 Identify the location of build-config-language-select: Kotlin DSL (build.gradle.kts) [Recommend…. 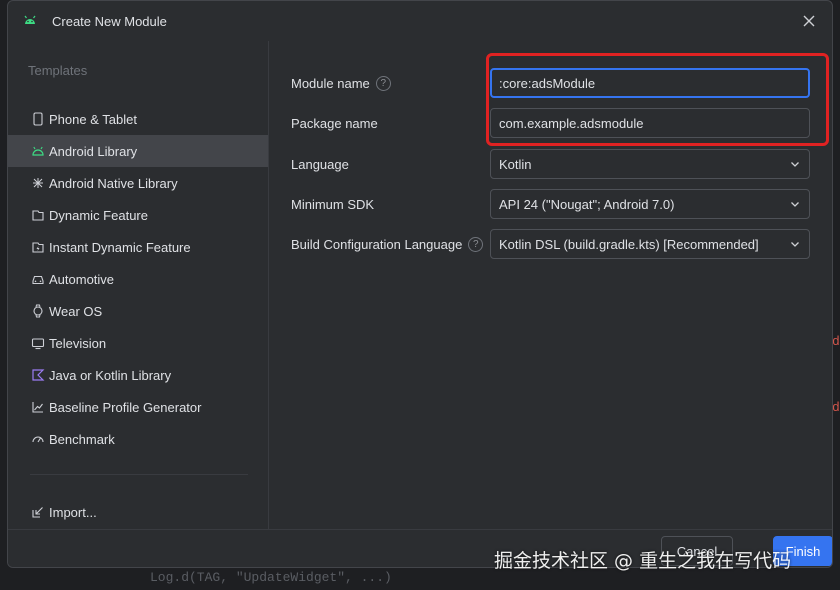
(650, 244).